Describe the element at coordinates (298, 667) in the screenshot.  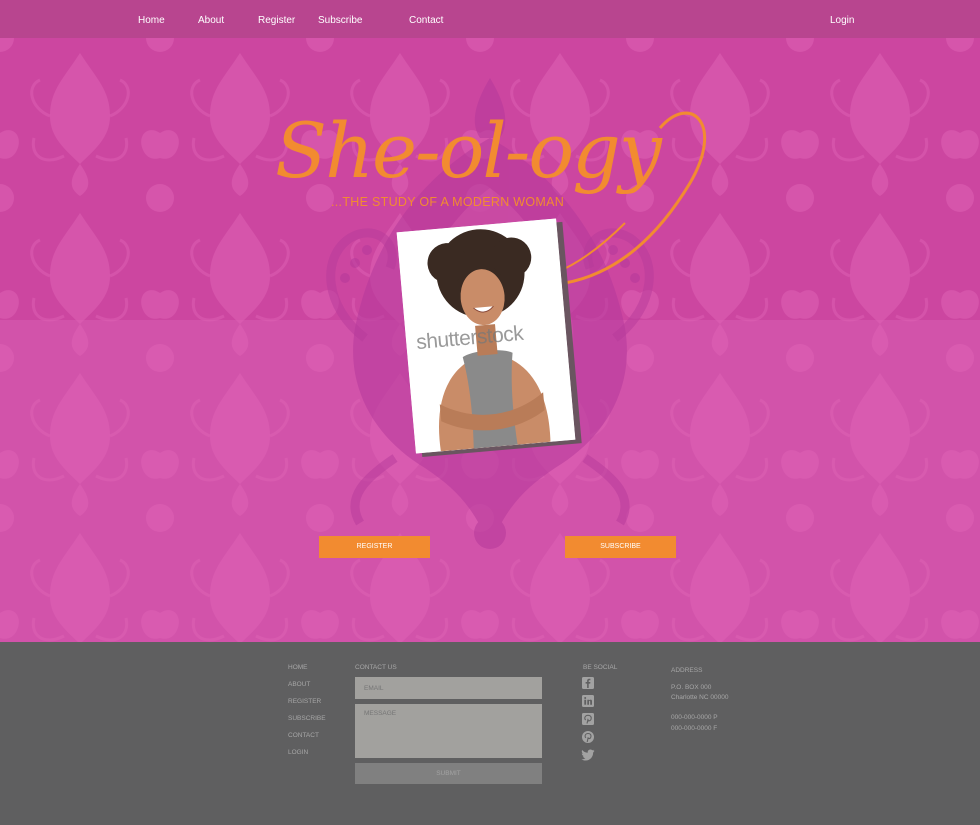
I see `footer-link-home: HOME` at that location.